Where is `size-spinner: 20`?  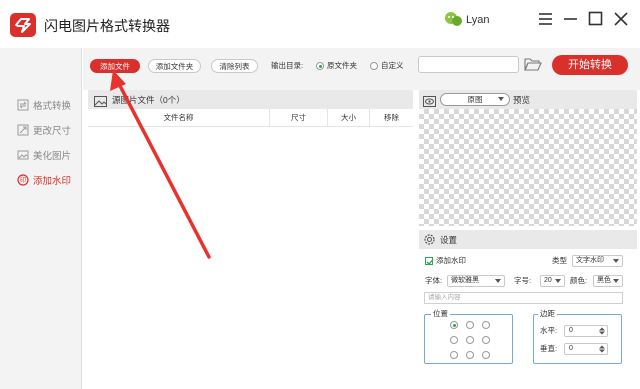
size-spinner: 20 is located at coordinates (552, 281).